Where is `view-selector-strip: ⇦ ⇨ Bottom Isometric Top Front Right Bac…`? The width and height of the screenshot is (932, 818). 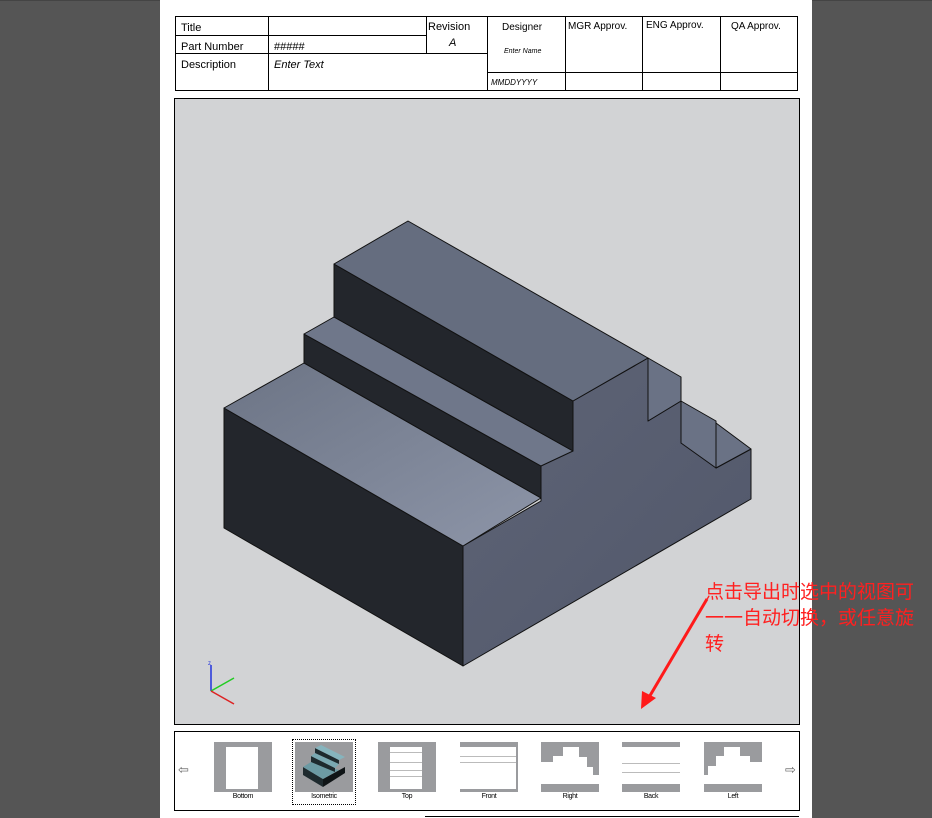 view-selector-strip: ⇦ ⇨ Bottom Isometric Top Front Right Bac… is located at coordinates (487, 771).